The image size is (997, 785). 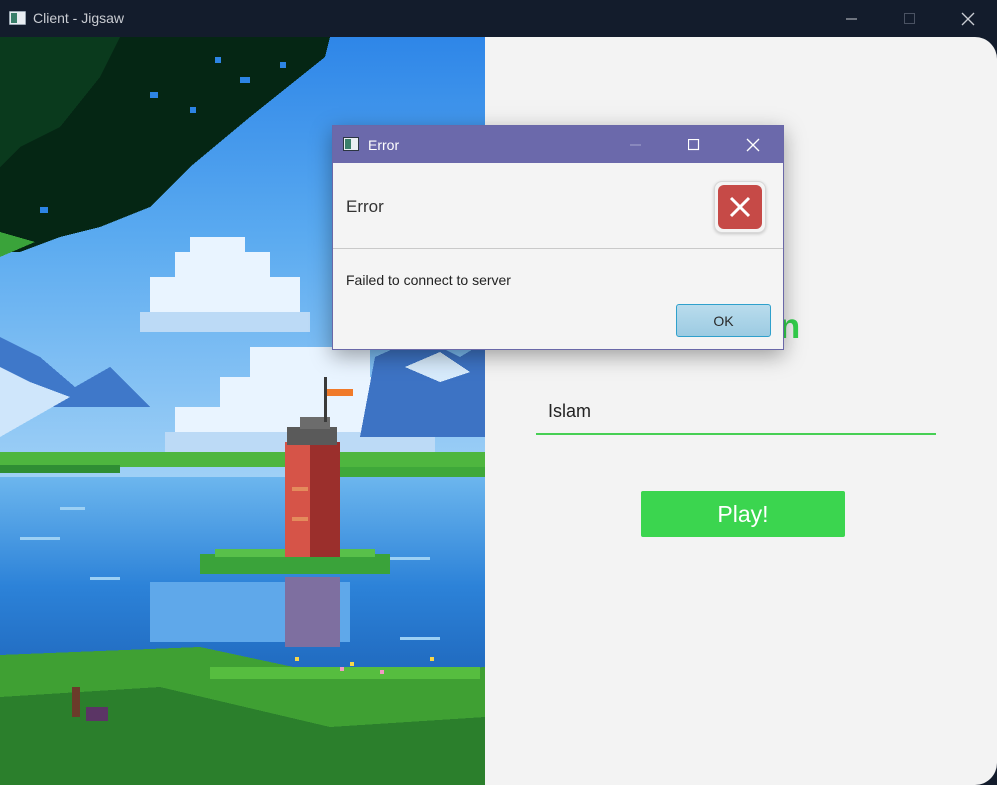 I want to click on dialog-message: Failed to connect to server, so click(x=428, y=280).